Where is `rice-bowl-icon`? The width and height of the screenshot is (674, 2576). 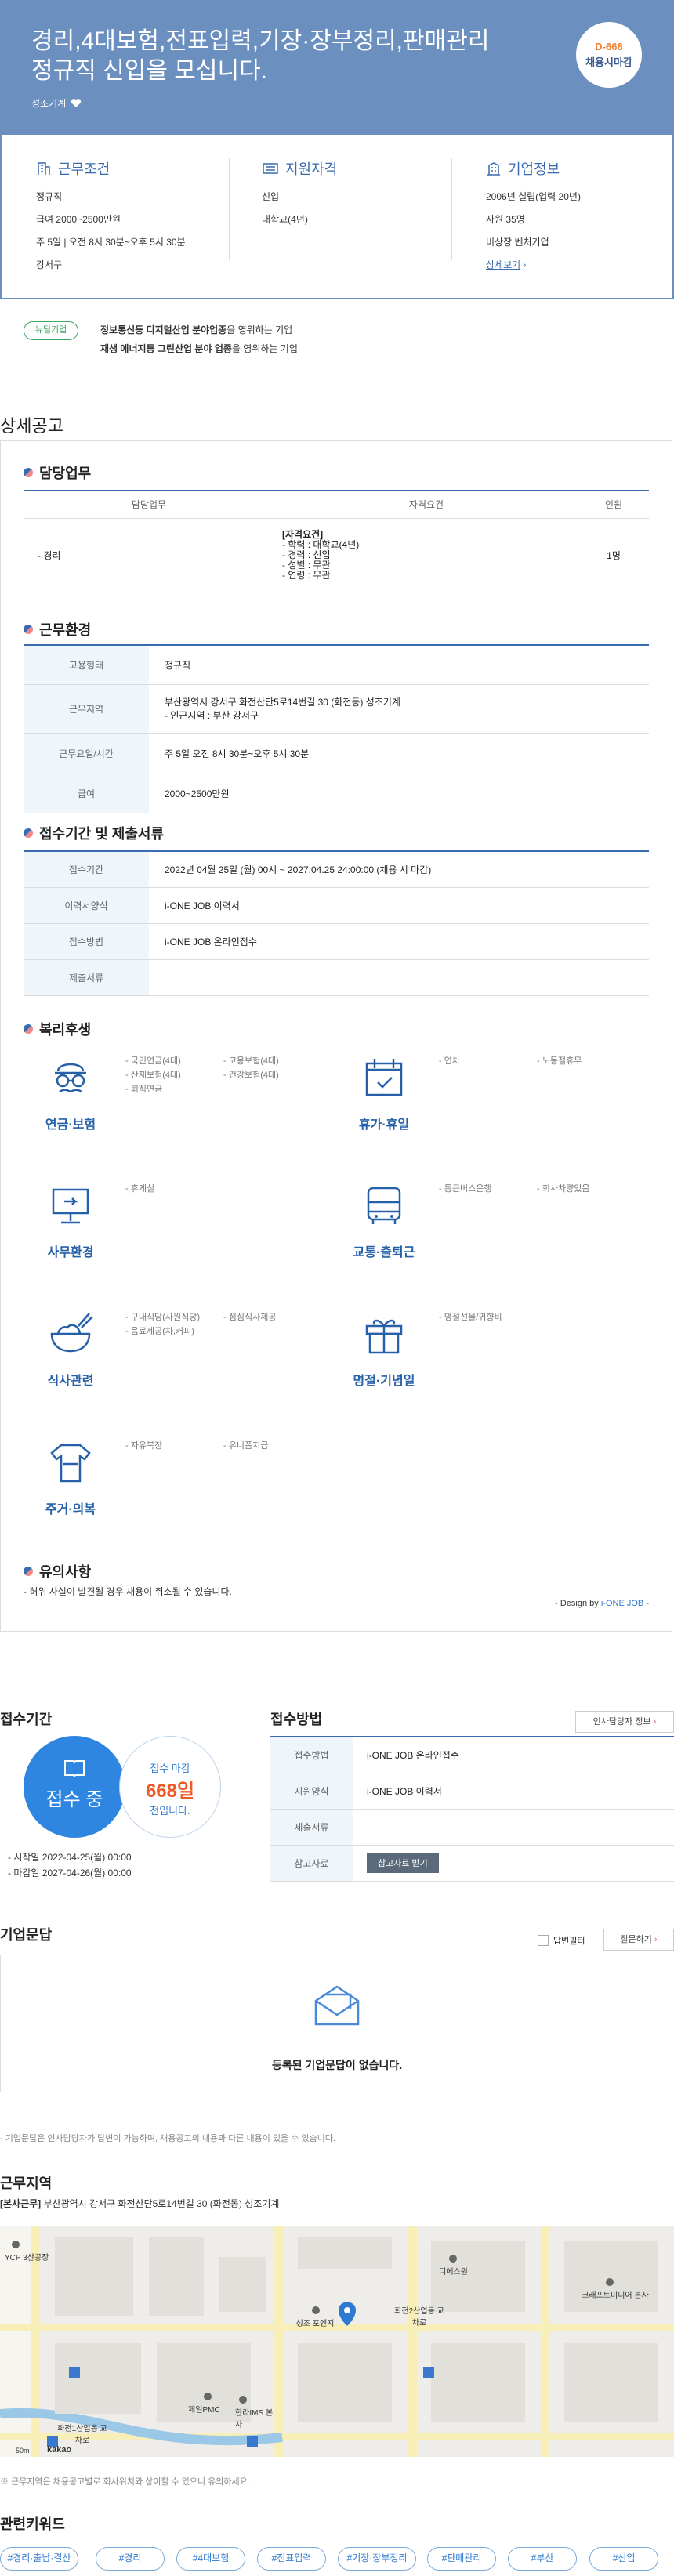
rice-bowl-icon is located at coordinates (71, 1333).